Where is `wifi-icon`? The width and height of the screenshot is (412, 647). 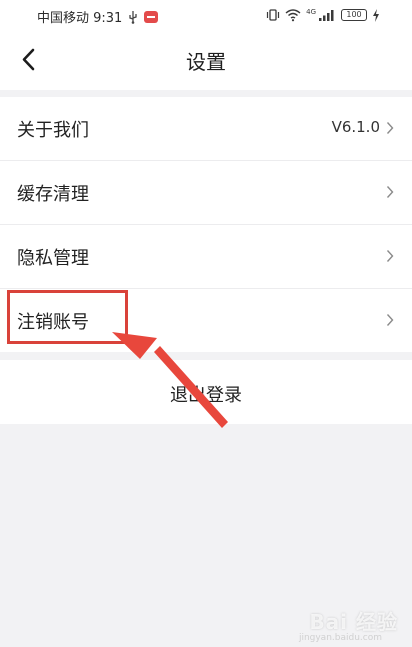
wifi-icon is located at coordinates (293, 15).